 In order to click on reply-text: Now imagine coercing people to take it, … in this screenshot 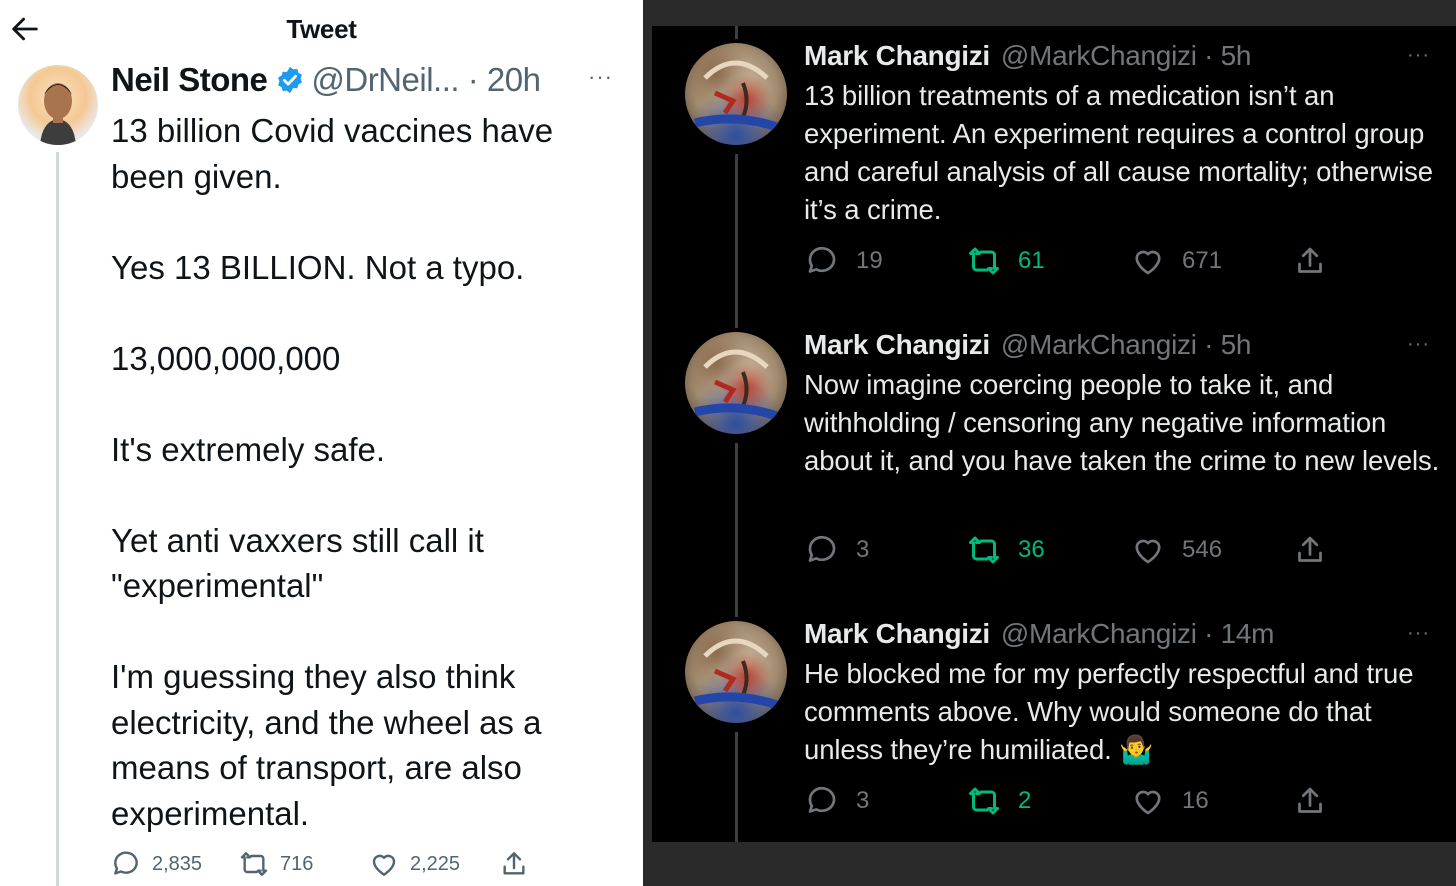, I will do `click(1122, 422)`.